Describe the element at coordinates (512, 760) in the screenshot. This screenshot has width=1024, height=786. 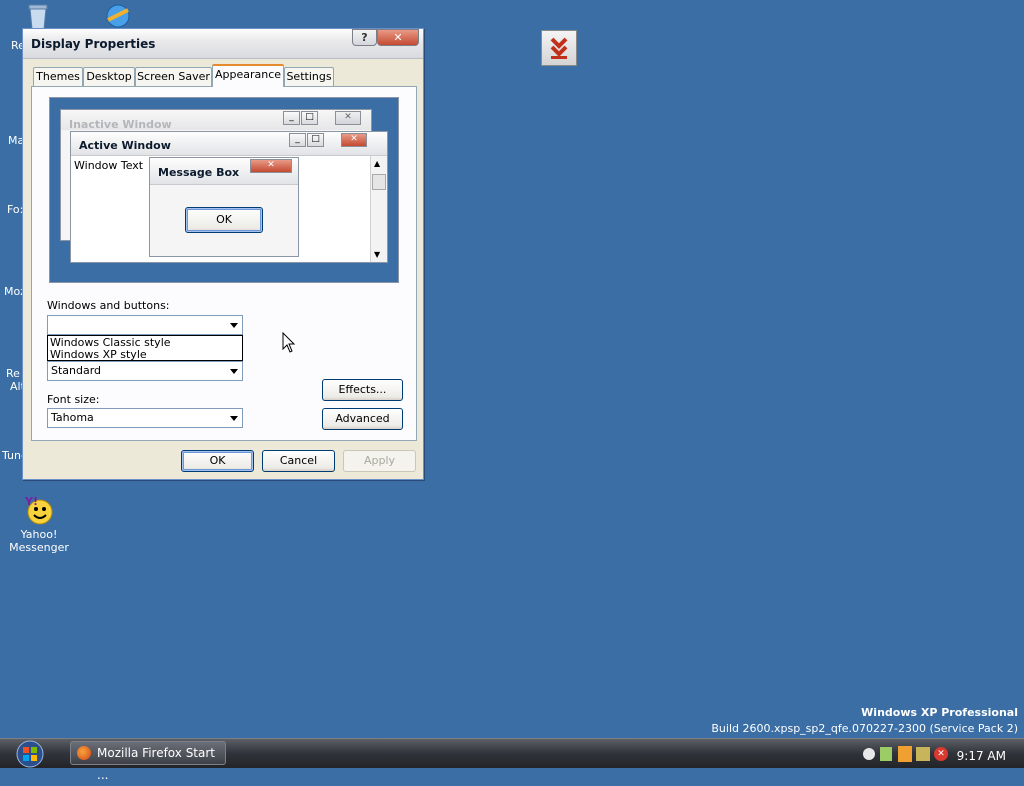
I see `taskbar: Mozilla Firefox Start ... ✕ 9:17 AM` at that location.